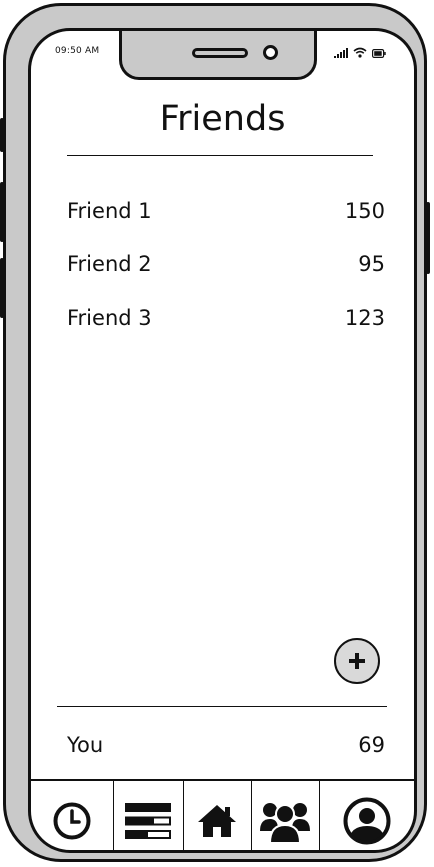 This screenshot has width=434, height=867. Describe the element at coordinates (371, 264) in the screenshot. I see `friend-score: 95` at that location.